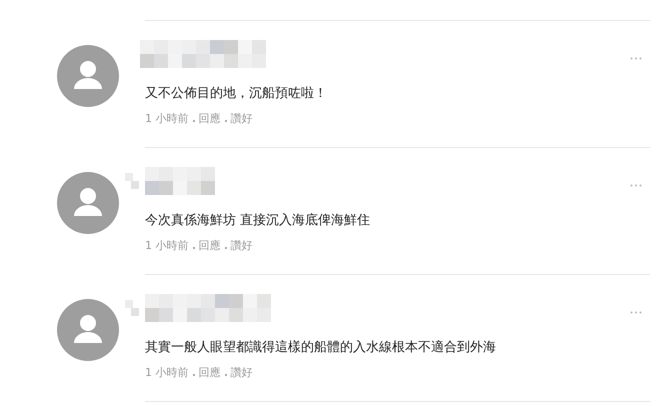 This screenshot has height=406, width=660. Describe the element at coordinates (236, 94) in the screenshot. I see `comment-text: 又不公佈目的地，沉船預咗啦！` at that location.